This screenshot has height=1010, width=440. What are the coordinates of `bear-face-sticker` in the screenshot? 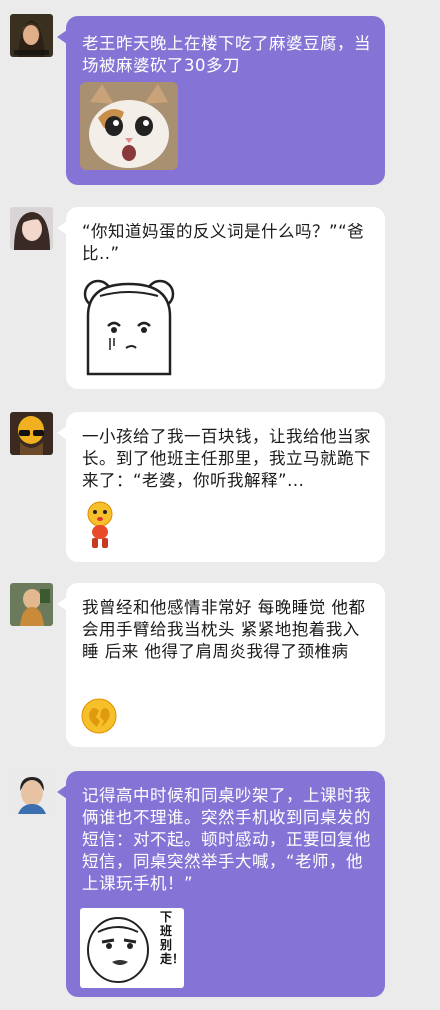 It's located at (129, 326).